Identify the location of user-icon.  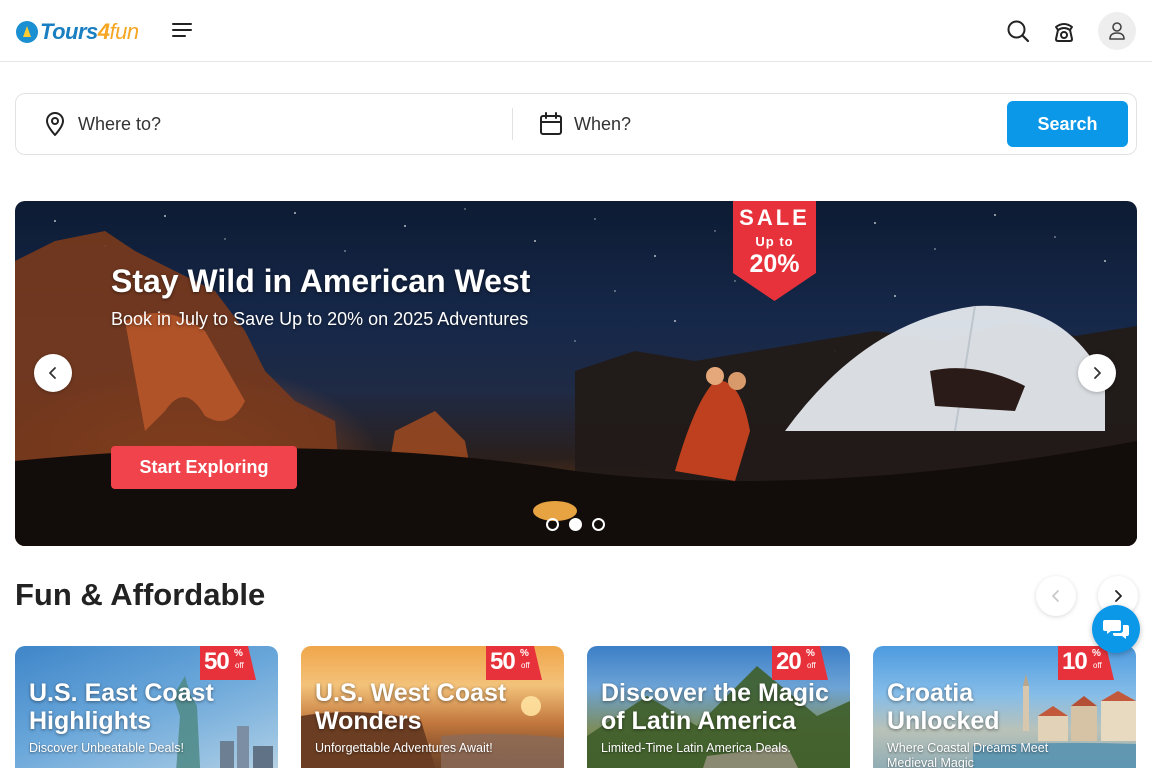
(1117, 31).